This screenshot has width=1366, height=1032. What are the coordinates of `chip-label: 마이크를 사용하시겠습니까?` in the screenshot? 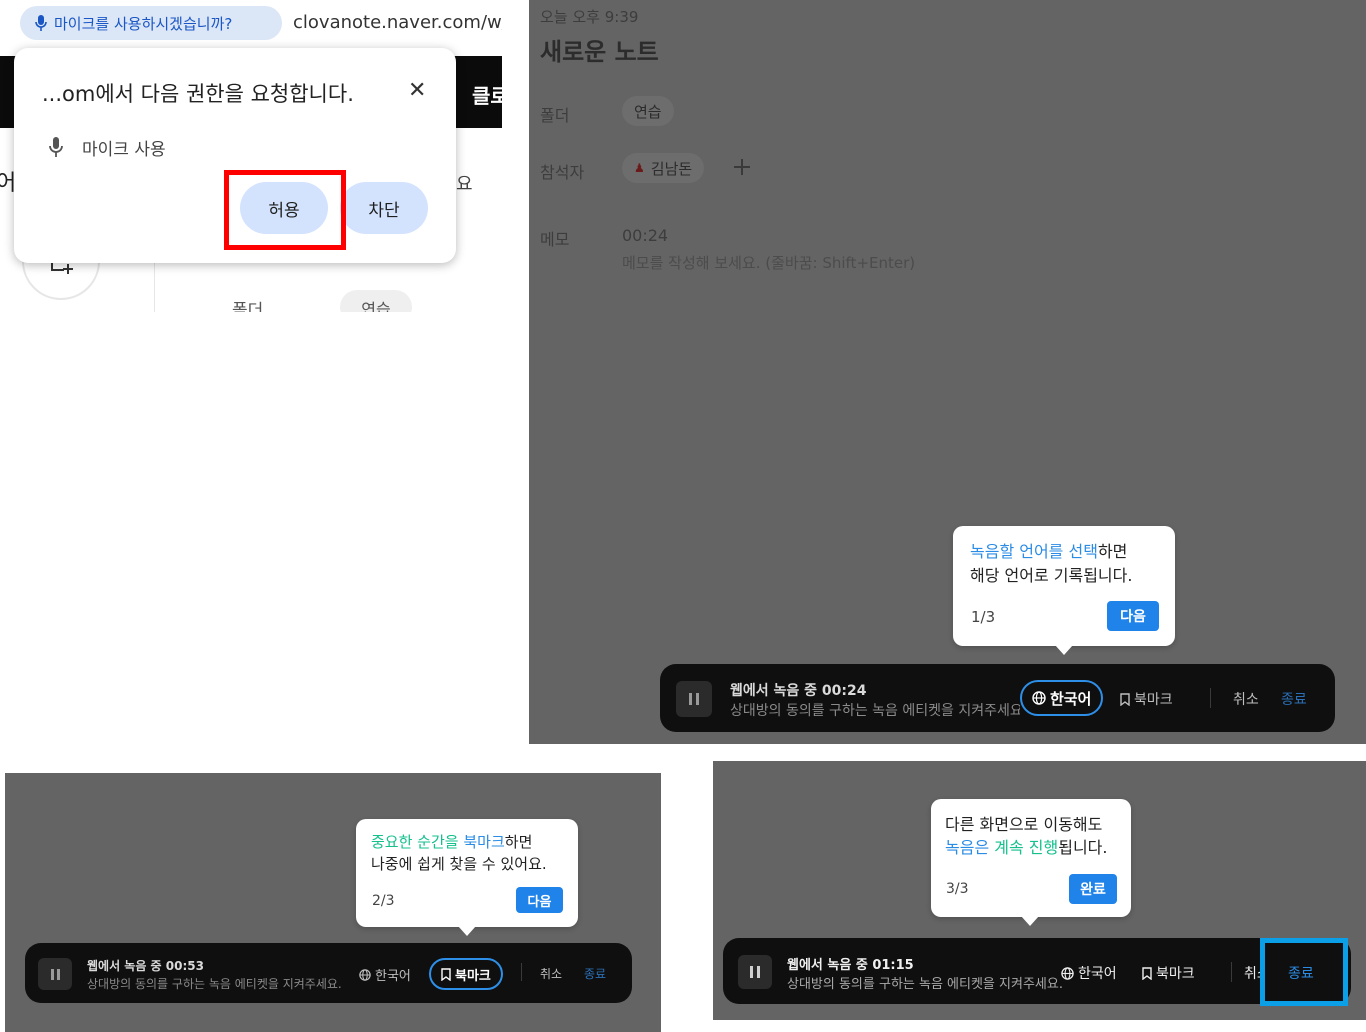 It's located at (143, 23).